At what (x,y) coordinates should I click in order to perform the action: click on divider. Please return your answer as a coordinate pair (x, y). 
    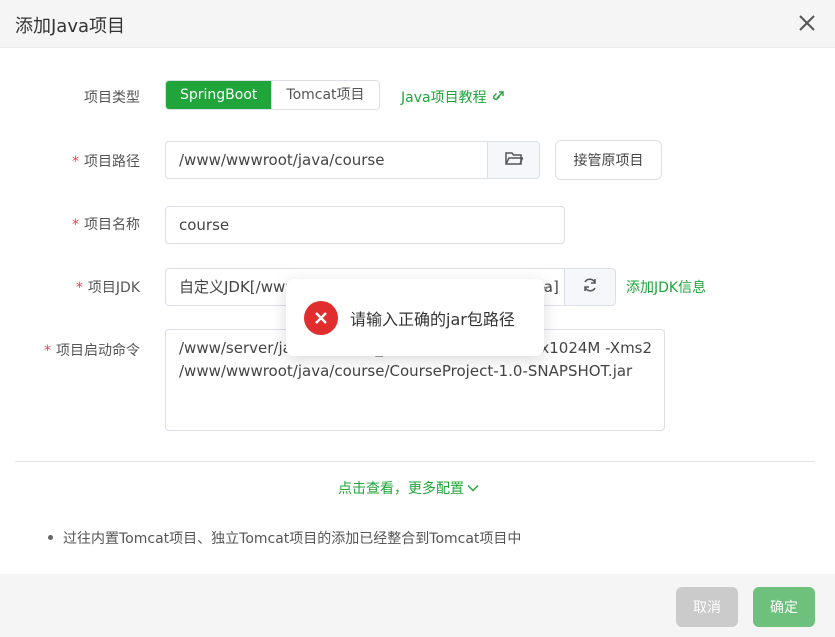
    Looking at the image, I should click on (415, 461).